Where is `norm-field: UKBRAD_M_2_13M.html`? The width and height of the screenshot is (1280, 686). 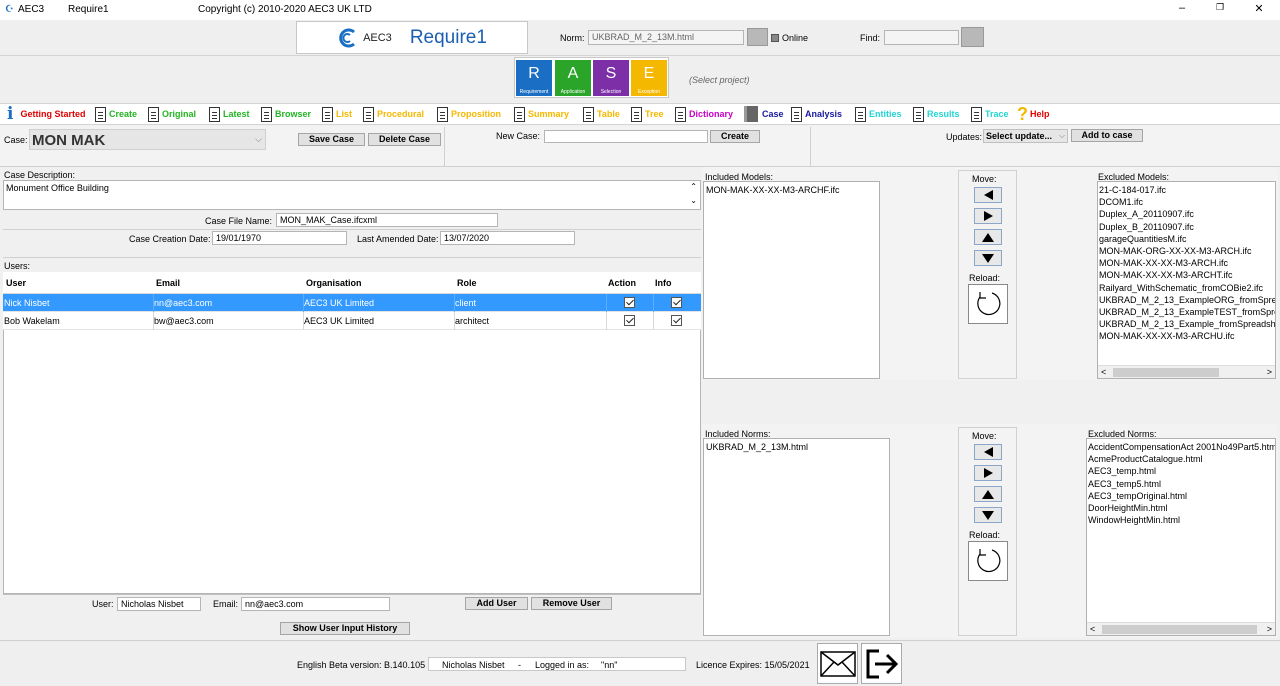 norm-field: UKBRAD_M_2_13M.html is located at coordinates (666, 37).